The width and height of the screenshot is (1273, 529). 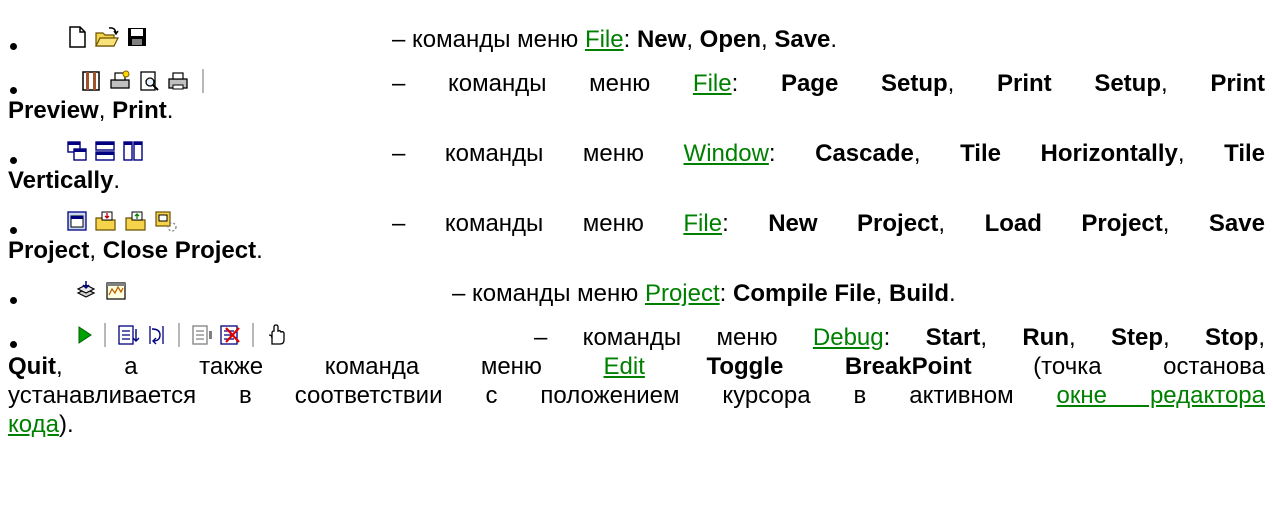 I want to click on command-open: Open, so click(x=730, y=39).